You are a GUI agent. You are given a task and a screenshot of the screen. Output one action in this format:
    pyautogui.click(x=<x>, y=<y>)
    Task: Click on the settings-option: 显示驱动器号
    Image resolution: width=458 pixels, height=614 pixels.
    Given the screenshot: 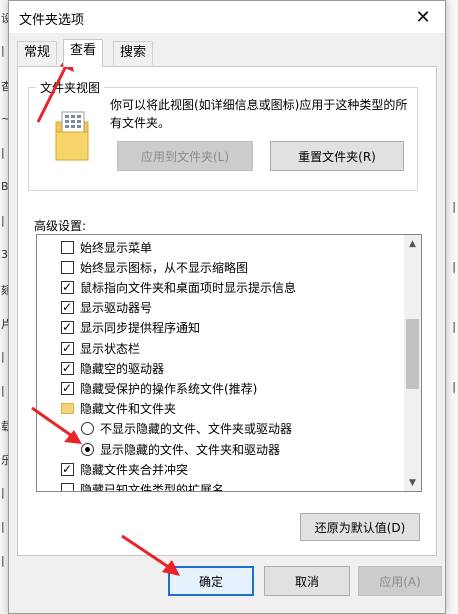 What is the action you would take?
    pyautogui.click(x=220, y=308)
    